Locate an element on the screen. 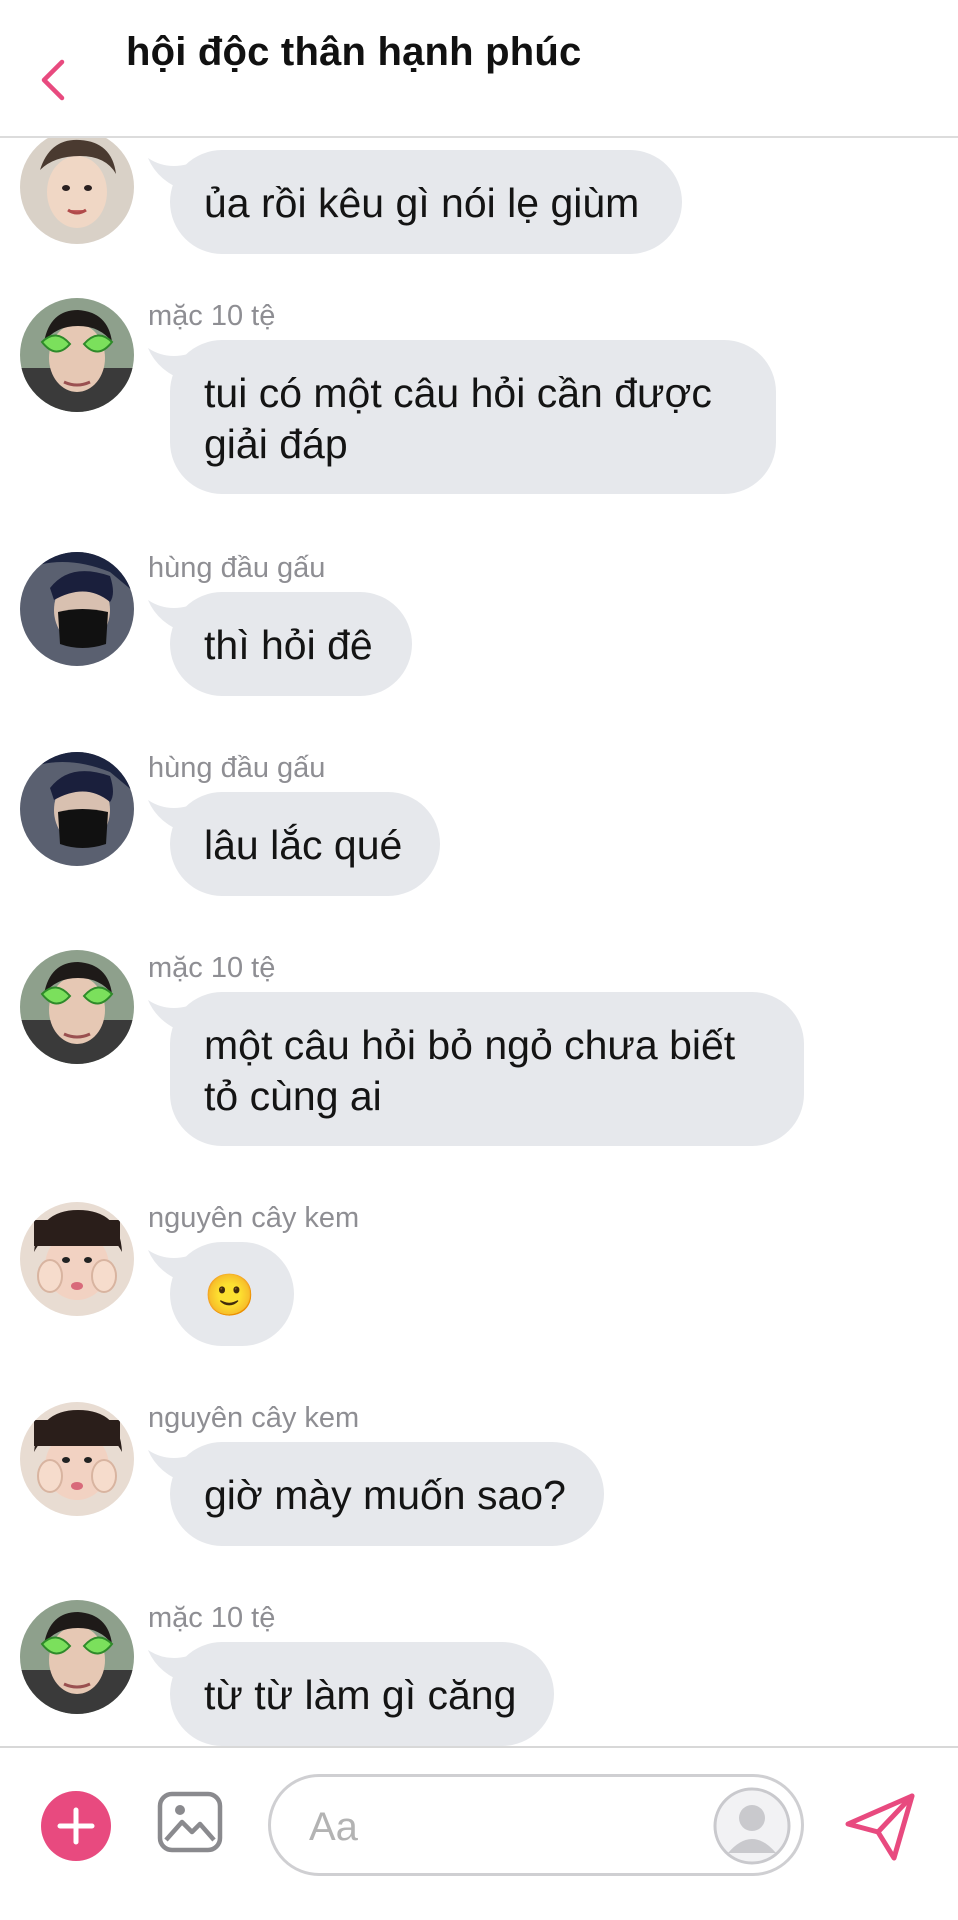  sticker-button is located at coordinates (752, 1826).